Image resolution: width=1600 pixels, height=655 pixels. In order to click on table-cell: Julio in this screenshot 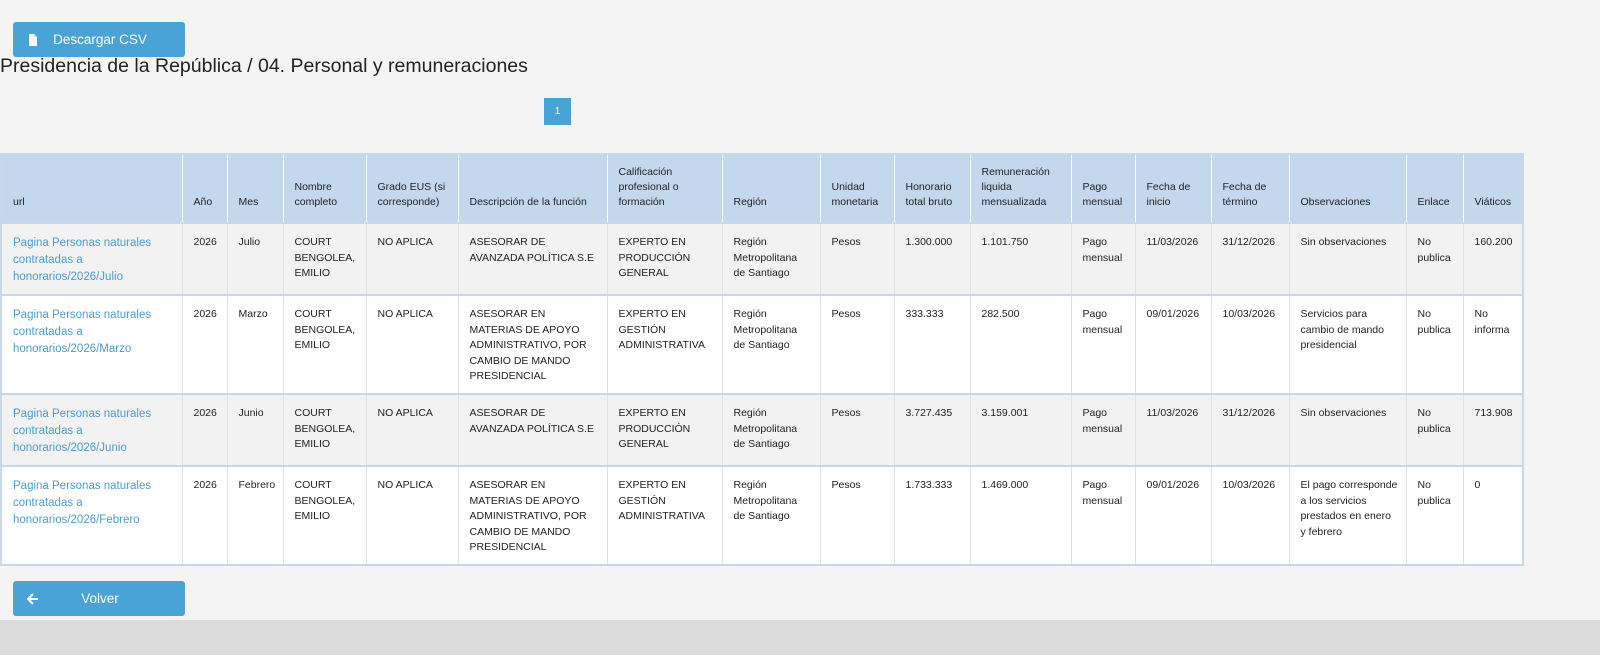, I will do `click(255, 258)`.